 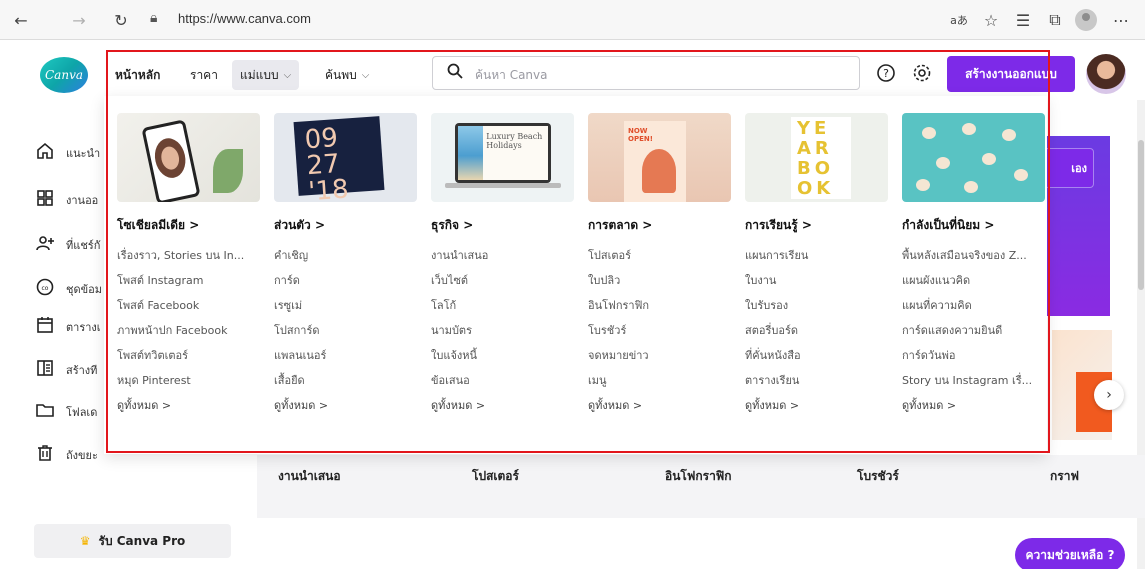 What do you see at coordinates (259, 74) in the screenshot?
I see `nav-templates-label: แม่แบบ` at bounding box center [259, 74].